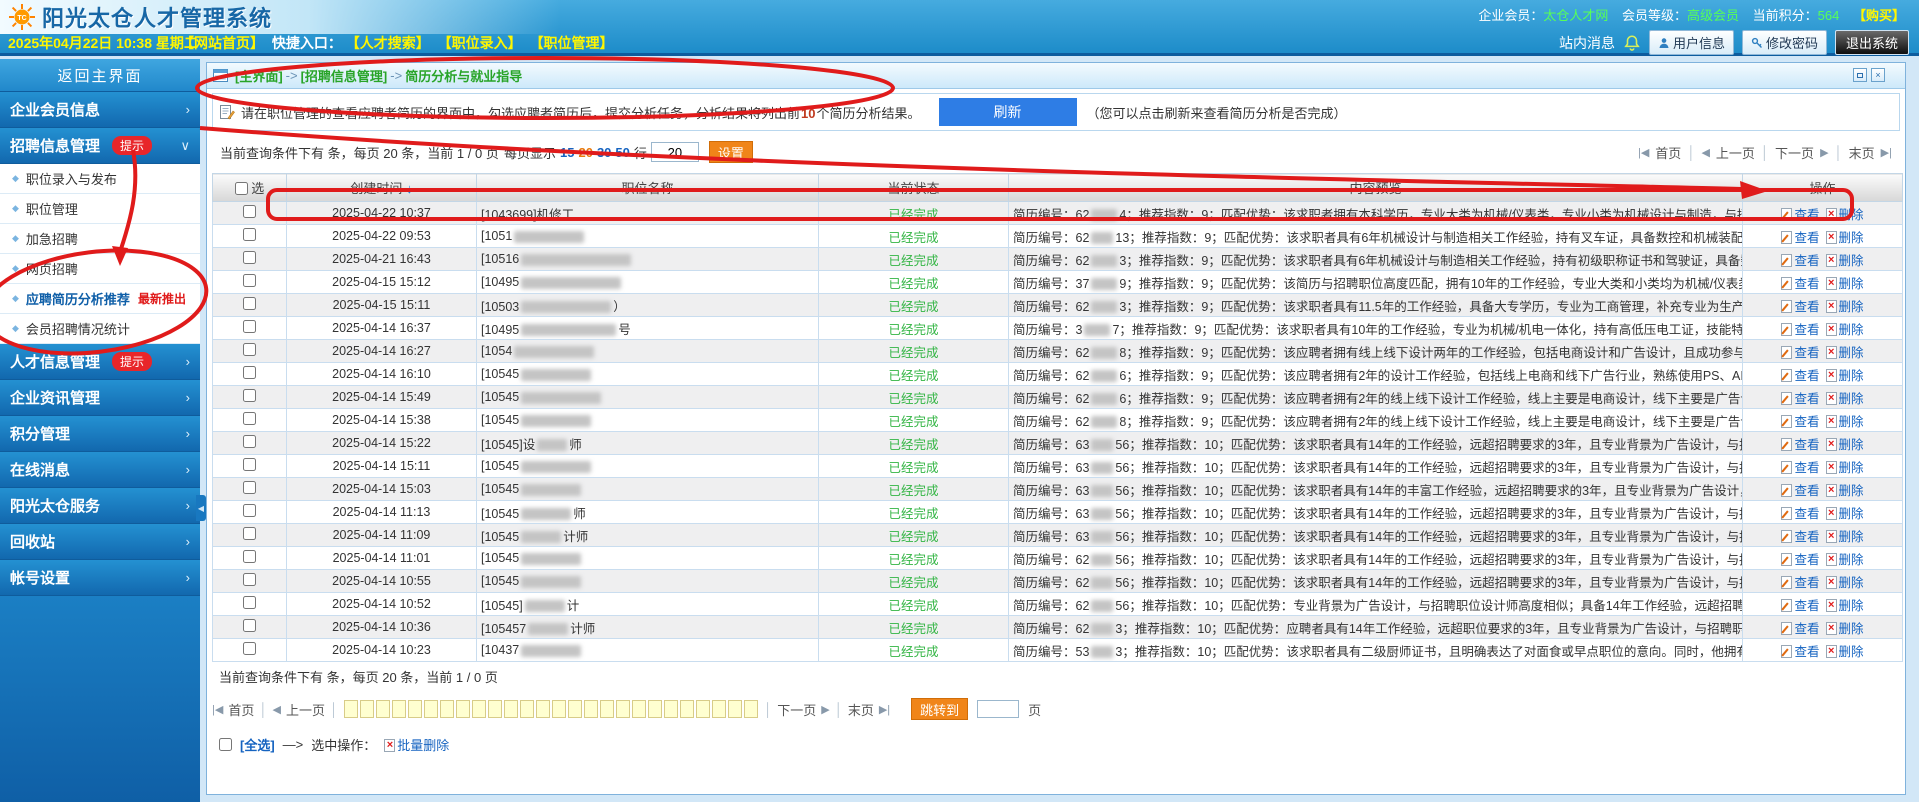 Image resolution: width=1919 pixels, height=802 pixels. Describe the element at coordinates (1878, 75) in the screenshot. I see `close-button: ×` at that location.